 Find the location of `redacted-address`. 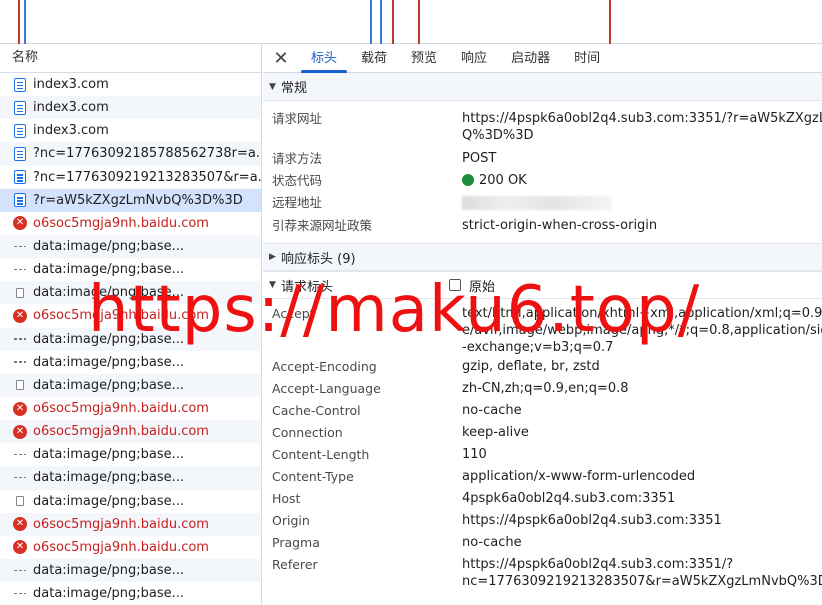

redacted-address is located at coordinates (537, 203).